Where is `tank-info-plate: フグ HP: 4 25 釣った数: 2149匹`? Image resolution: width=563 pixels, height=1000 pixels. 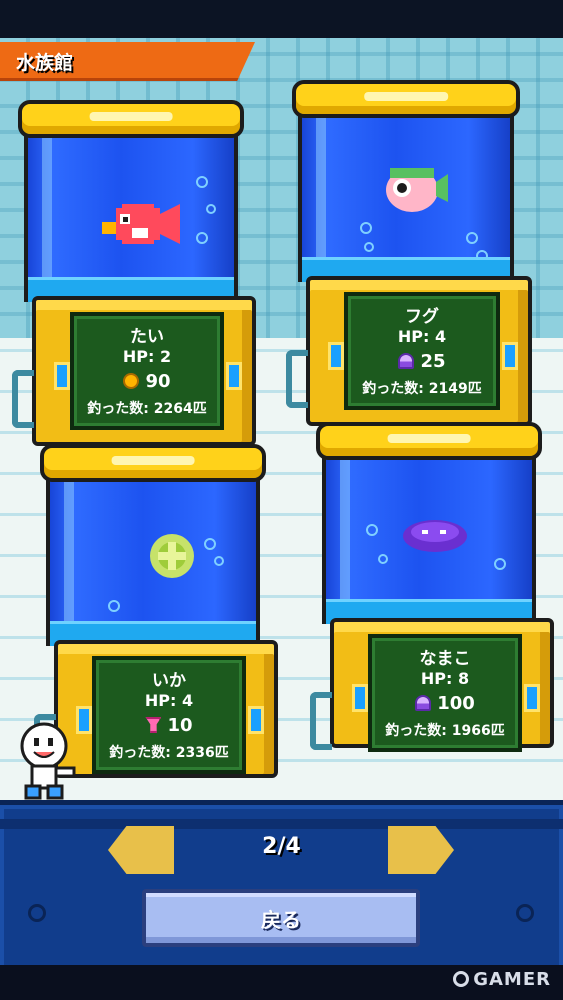 tank-info-plate: フグ HP: 4 25 釣った数: 2149匹 is located at coordinates (422, 351).